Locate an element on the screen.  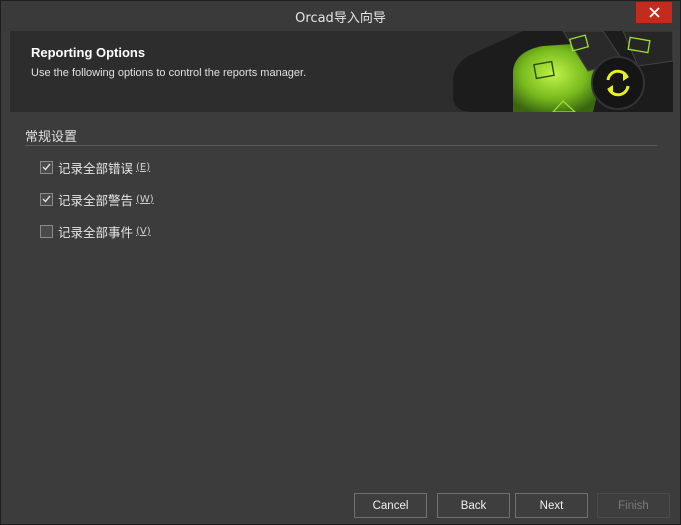
close-button is located at coordinates (654, 12).